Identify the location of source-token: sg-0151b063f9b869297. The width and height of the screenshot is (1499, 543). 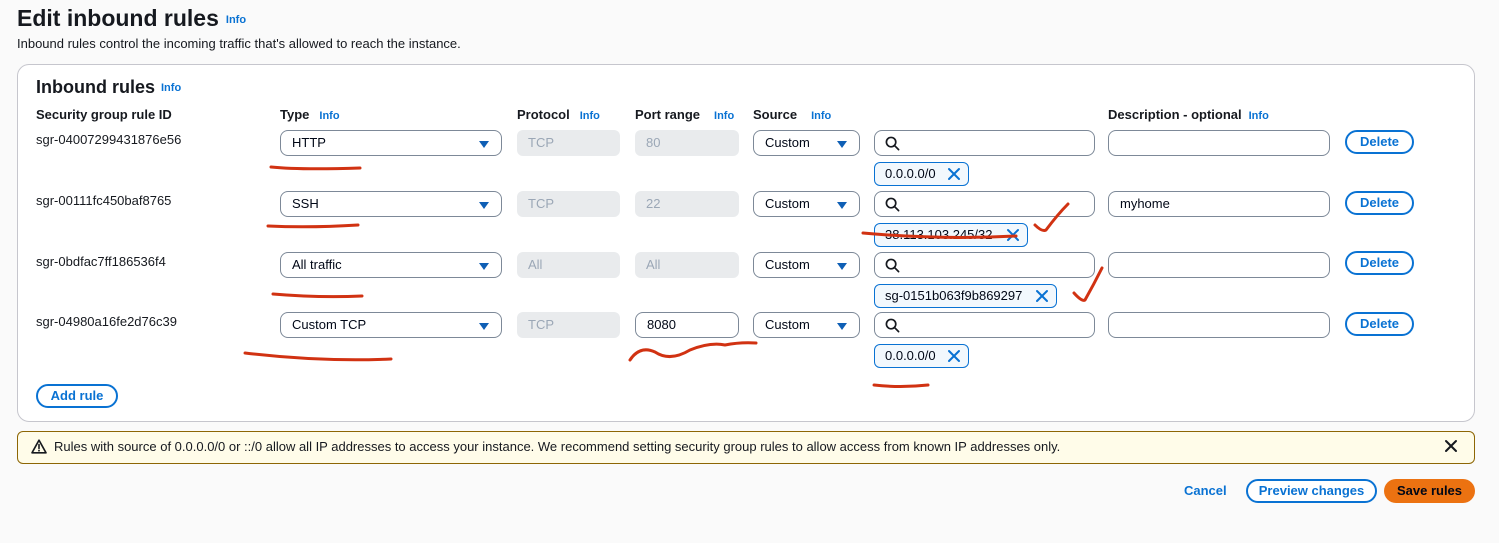
(965, 296).